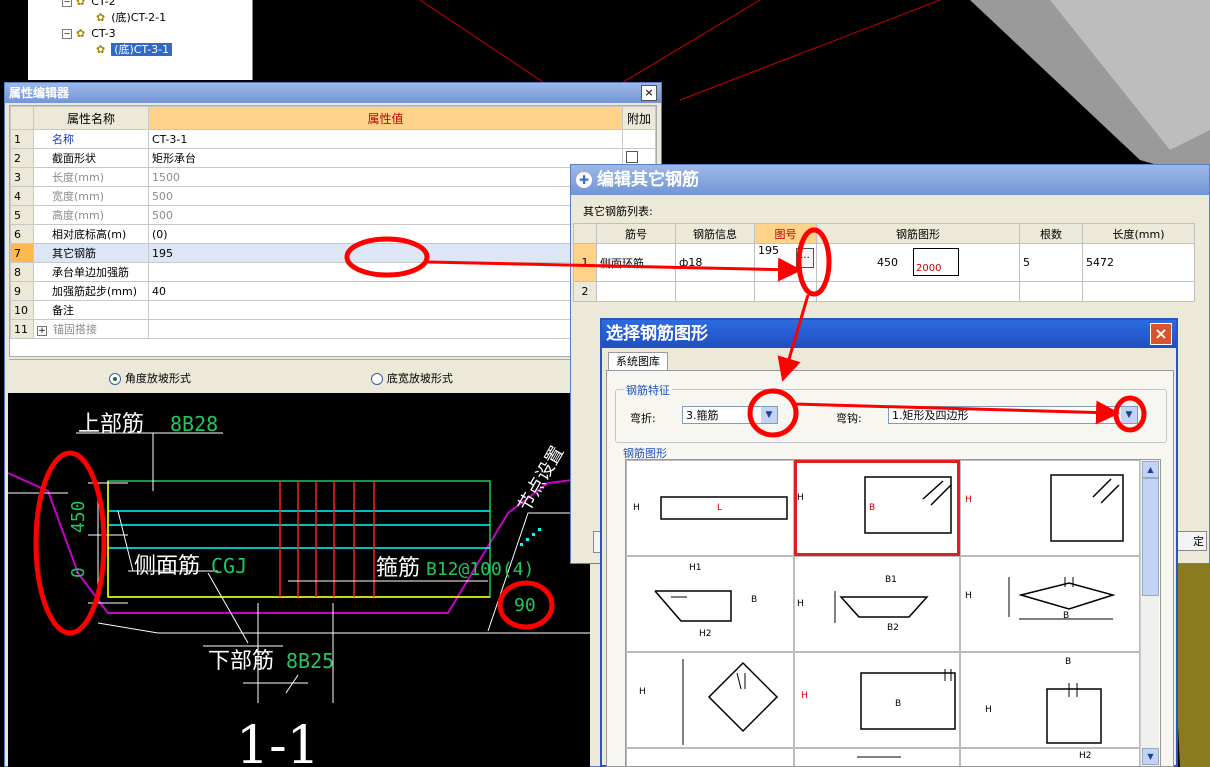  What do you see at coordinates (710, 508) in the screenshot?
I see `shape-option: H L` at bounding box center [710, 508].